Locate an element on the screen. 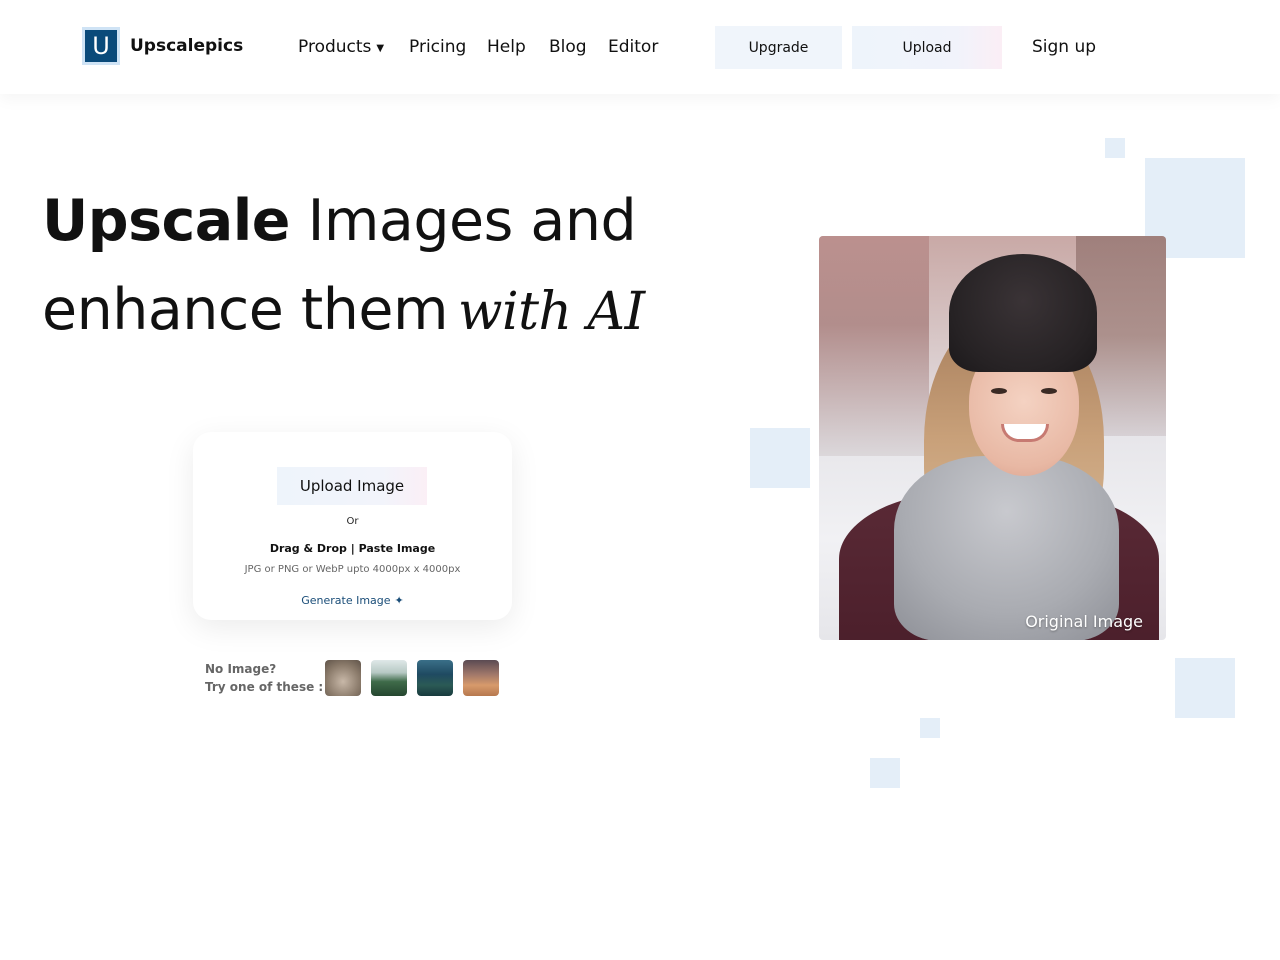 This screenshot has height=960, width=1280. hero-title-line1: Upscale Images and is located at coordinates (335, 222).